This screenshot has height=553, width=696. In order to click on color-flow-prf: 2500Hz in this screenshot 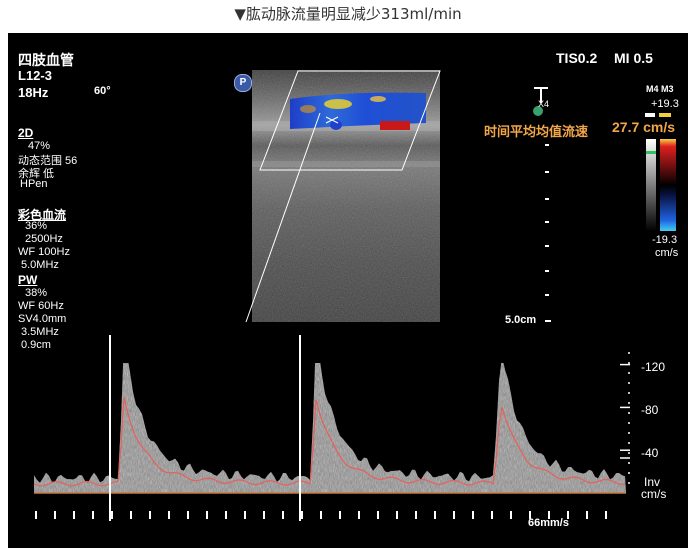, I will do `click(44, 239)`.